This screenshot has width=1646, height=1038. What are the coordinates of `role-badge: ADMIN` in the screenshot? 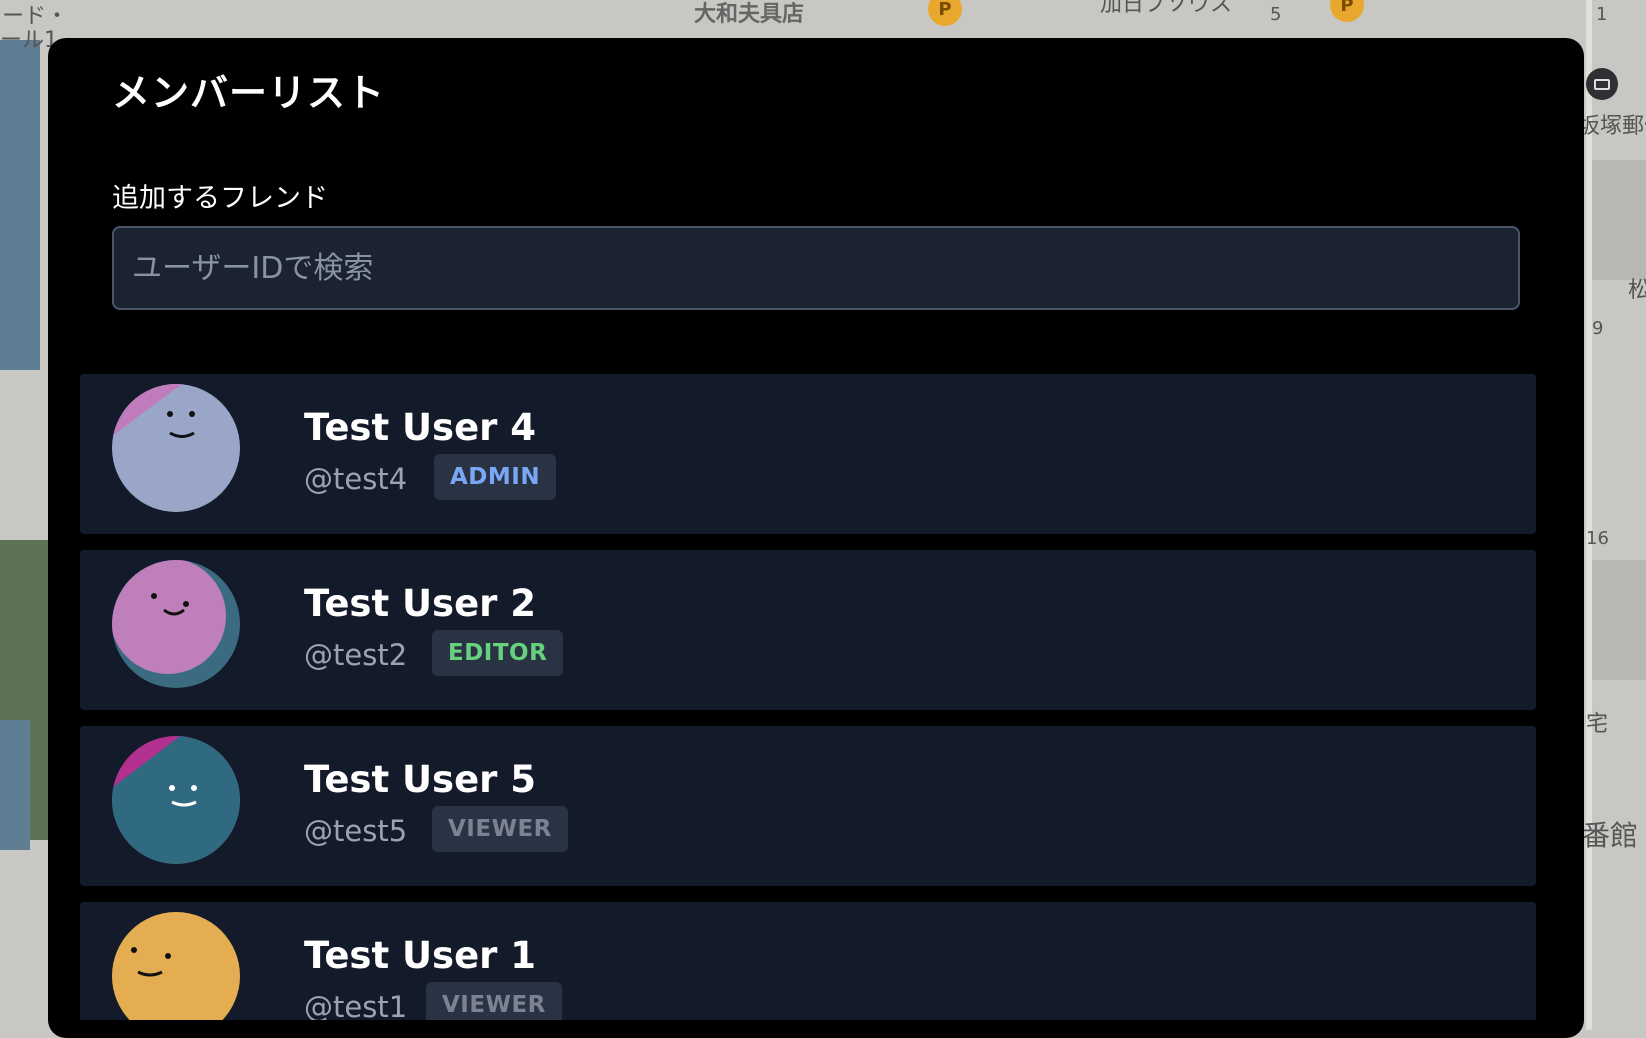 It's located at (495, 477).